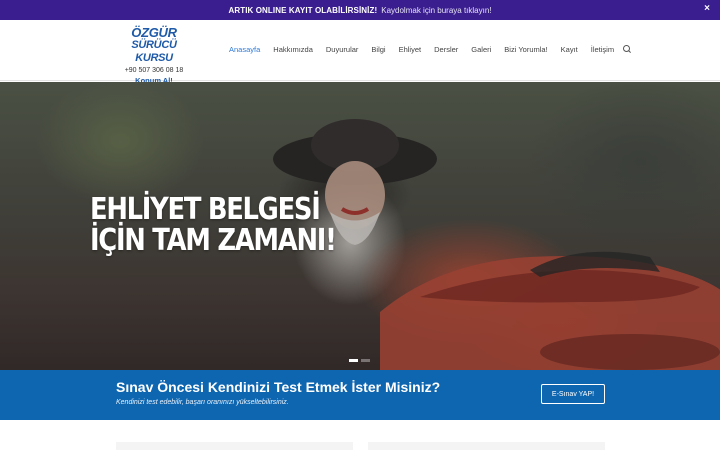  Describe the element at coordinates (602, 49) in the screenshot. I see `nav-item-iletisim: İletişim` at that location.